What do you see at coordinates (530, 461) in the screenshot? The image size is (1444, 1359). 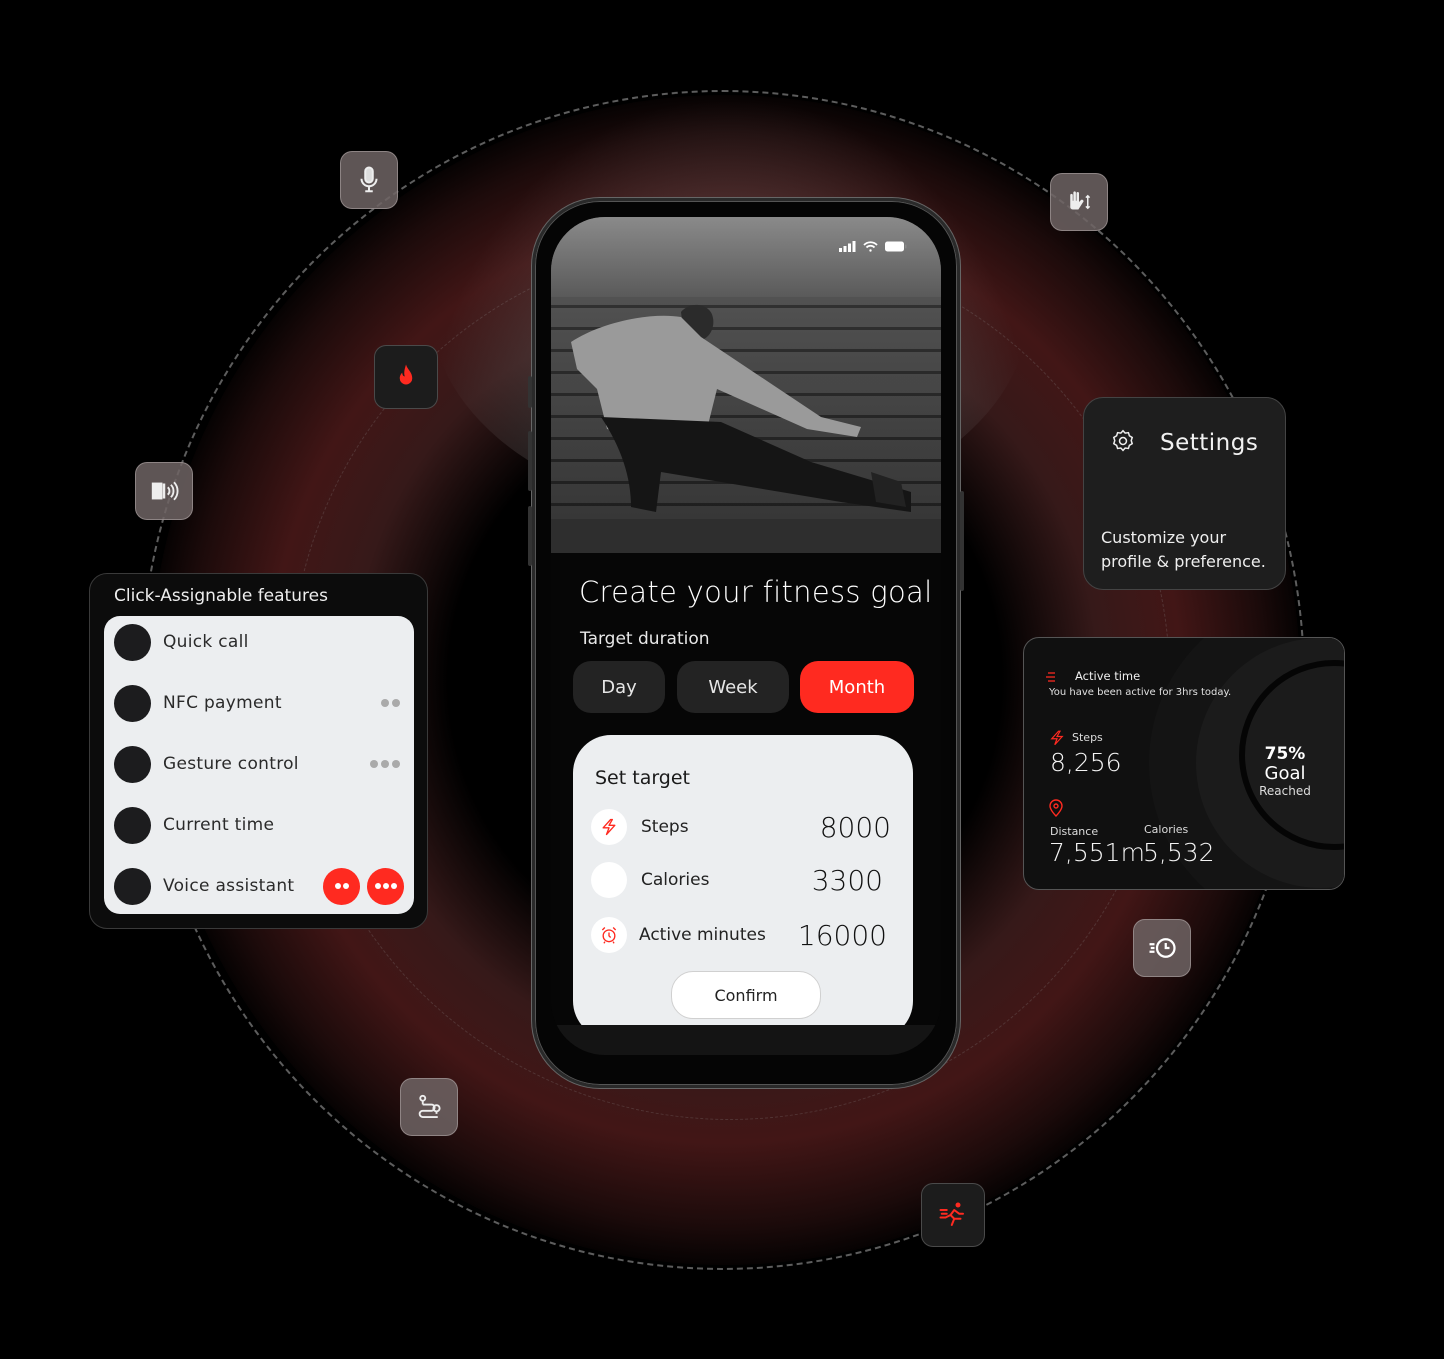 I see `phone-volume-up` at bounding box center [530, 461].